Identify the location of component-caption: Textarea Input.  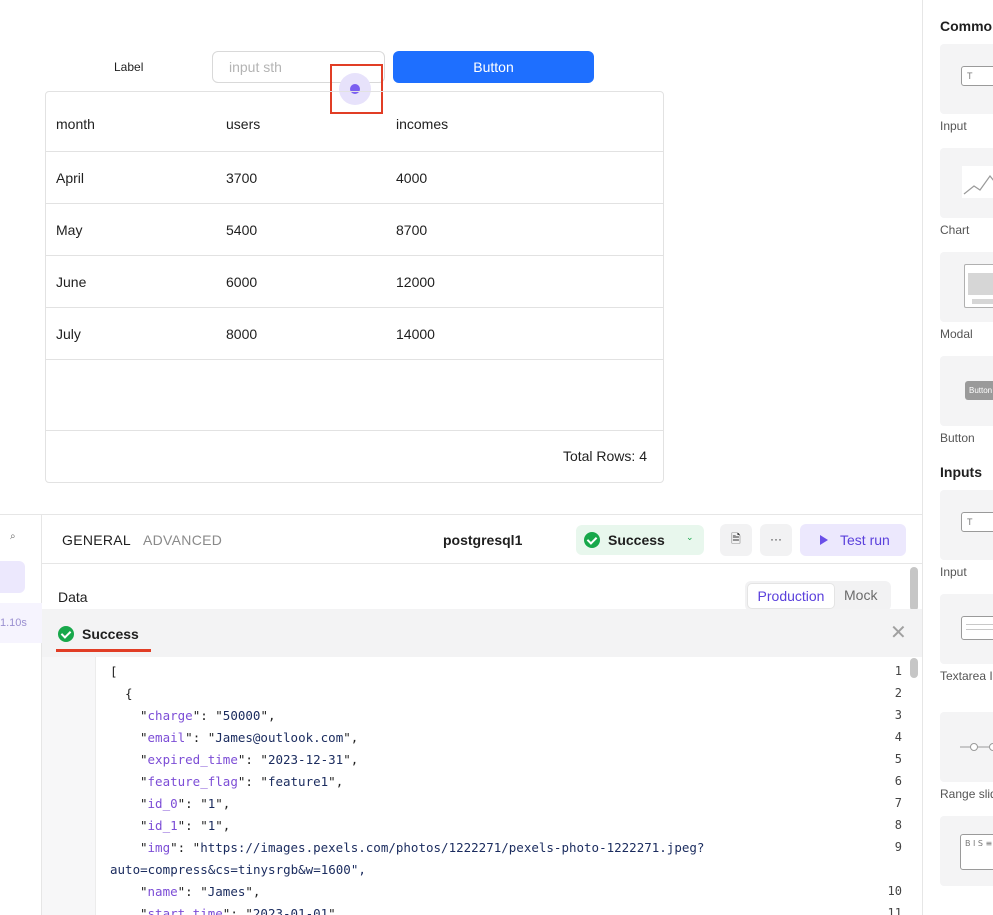
(966, 676).